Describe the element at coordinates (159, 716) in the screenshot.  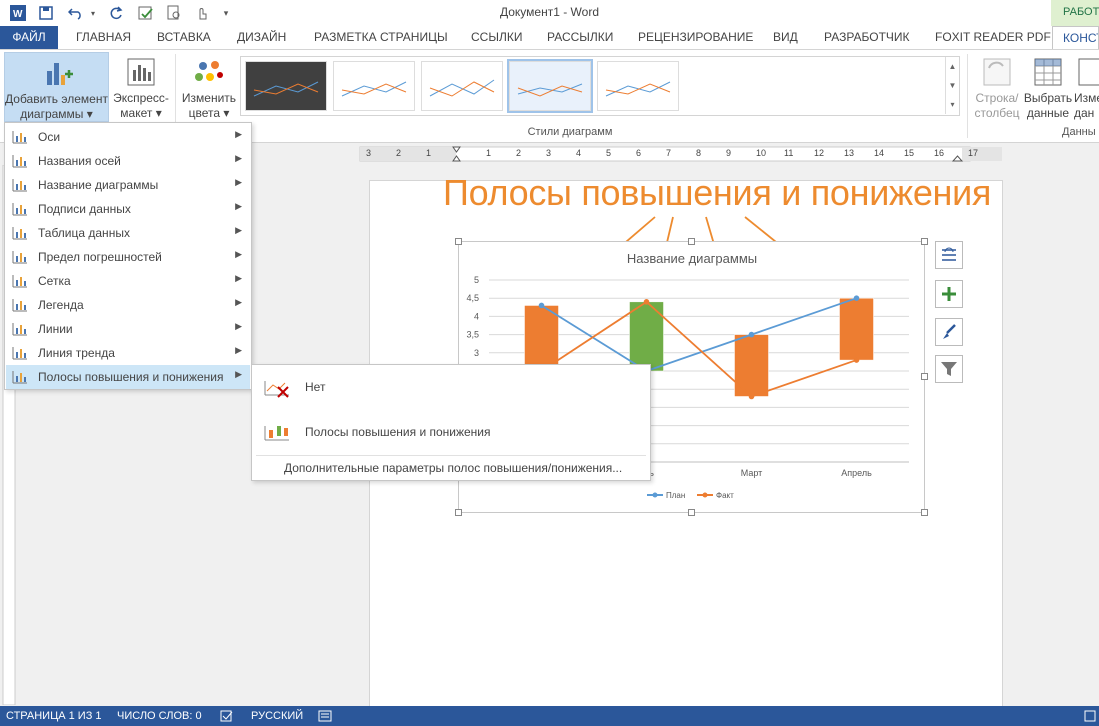
I see `word-count: ЧИСЛО СЛОВ: 0` at that location.